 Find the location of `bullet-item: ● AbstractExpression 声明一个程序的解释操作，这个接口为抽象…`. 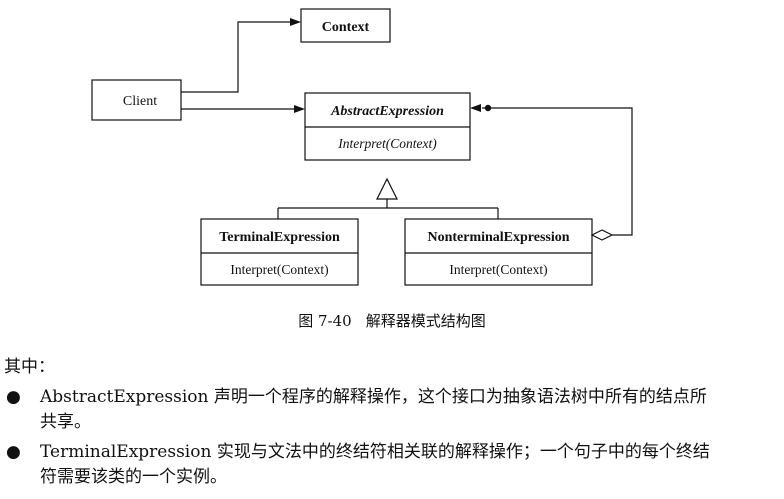

bullet-item: ● AbstractExpression 声明一个程序的解释操作，这个接口为抽象… is located at coordinates (392, 410).